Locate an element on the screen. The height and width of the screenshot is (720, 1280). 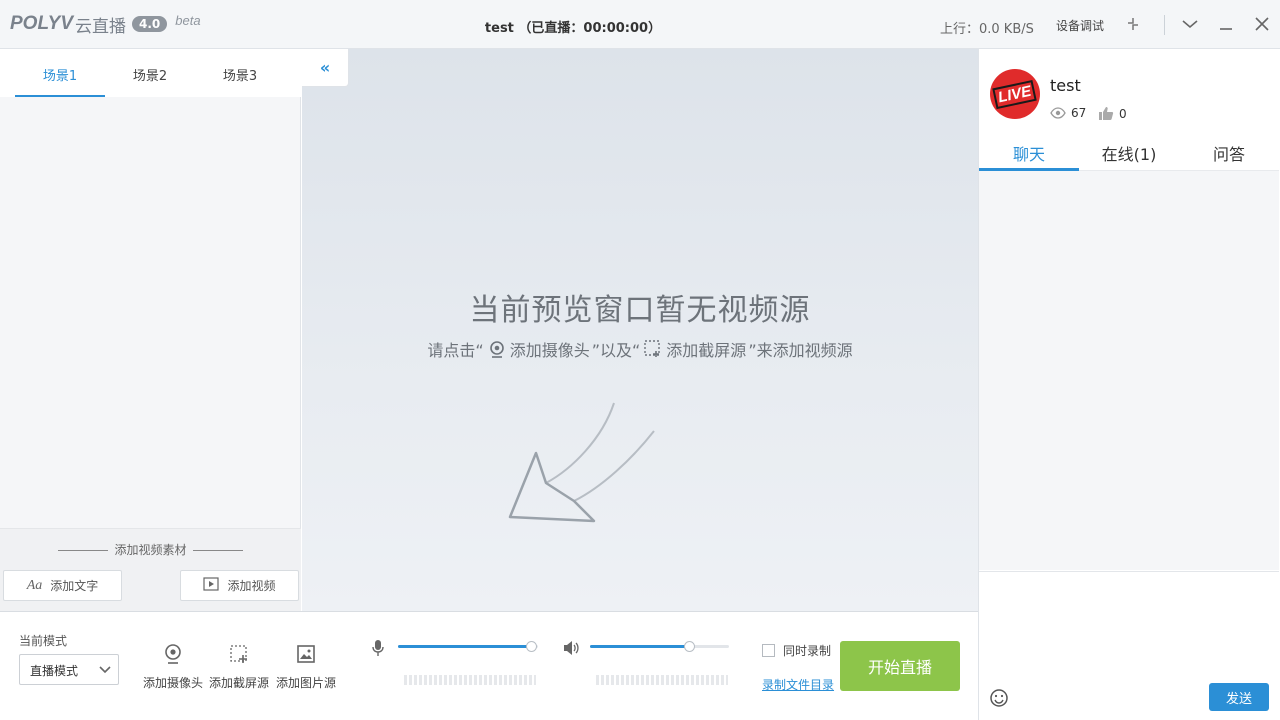
scene-tabs: 场景1 场景2 场景3 is located at coordinates (150, 73).